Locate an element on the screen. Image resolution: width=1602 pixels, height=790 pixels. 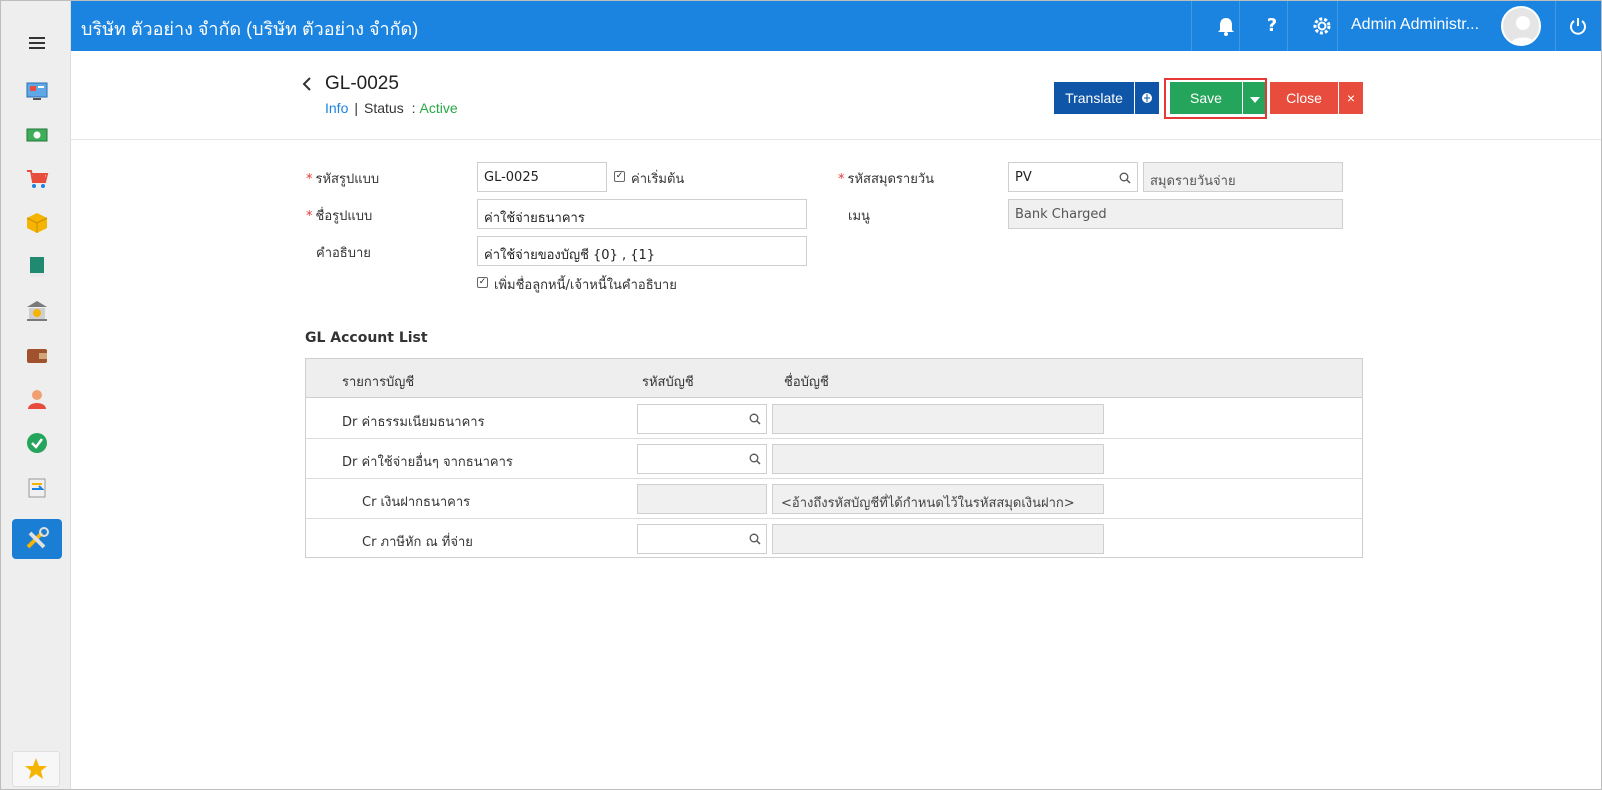
column-header-name: ชื่อบัญชี is located at coordinates (806, 382).